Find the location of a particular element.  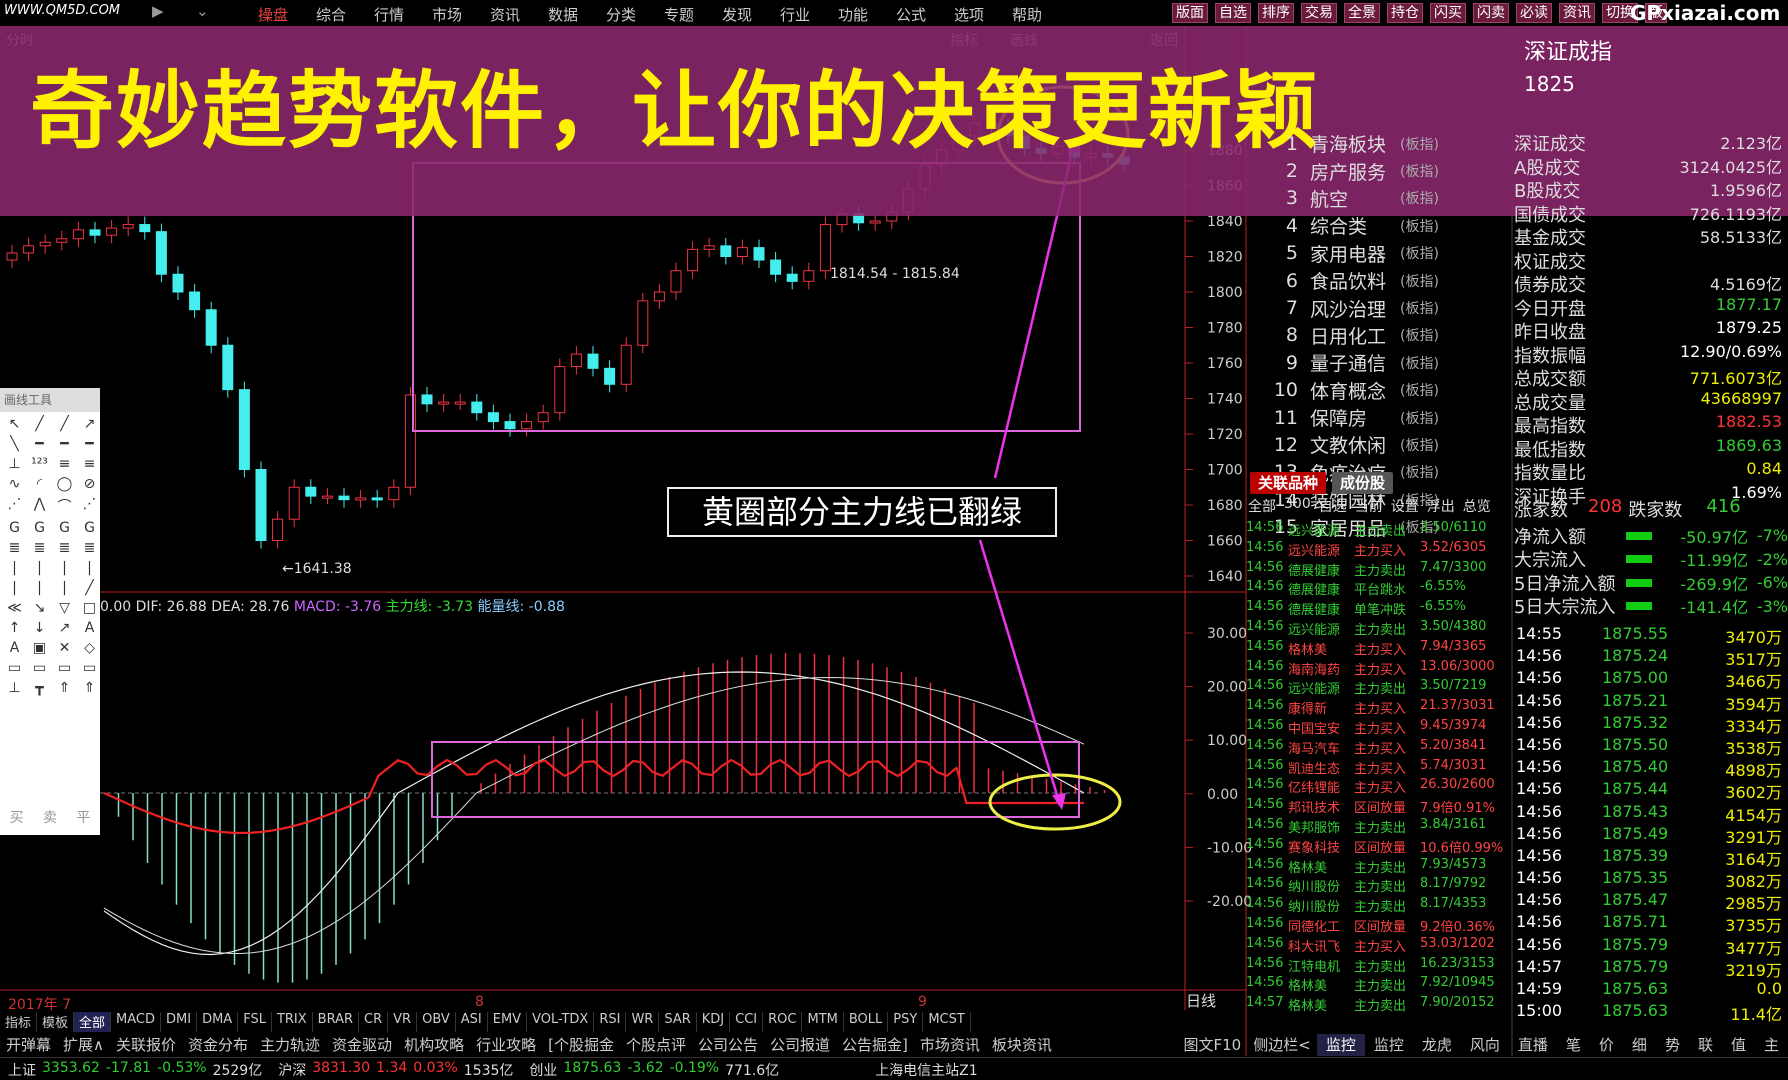

ticker-row: 14:56 康得新 主力买入 21.37/3031 is located at coordinates (1378, 708).